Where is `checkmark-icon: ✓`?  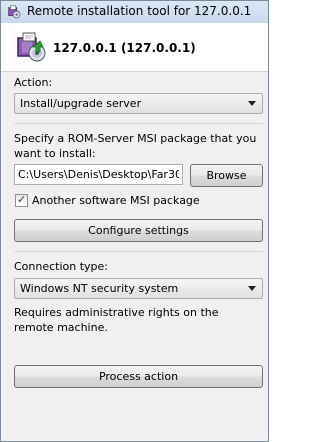 checkmark-icon: ✓ is located at coordinates (22, 199).